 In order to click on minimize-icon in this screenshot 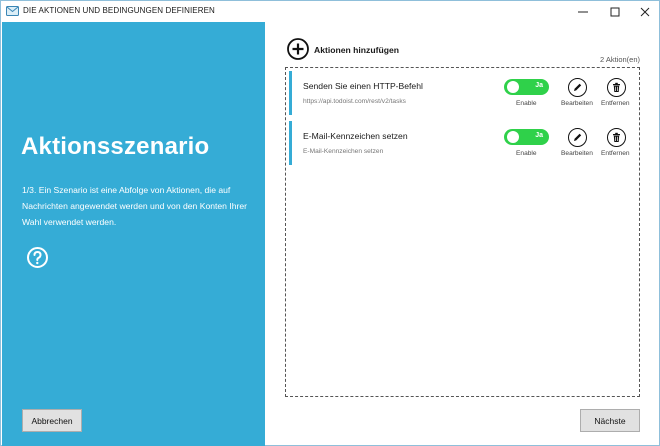, I will do `click(583, 11)`.